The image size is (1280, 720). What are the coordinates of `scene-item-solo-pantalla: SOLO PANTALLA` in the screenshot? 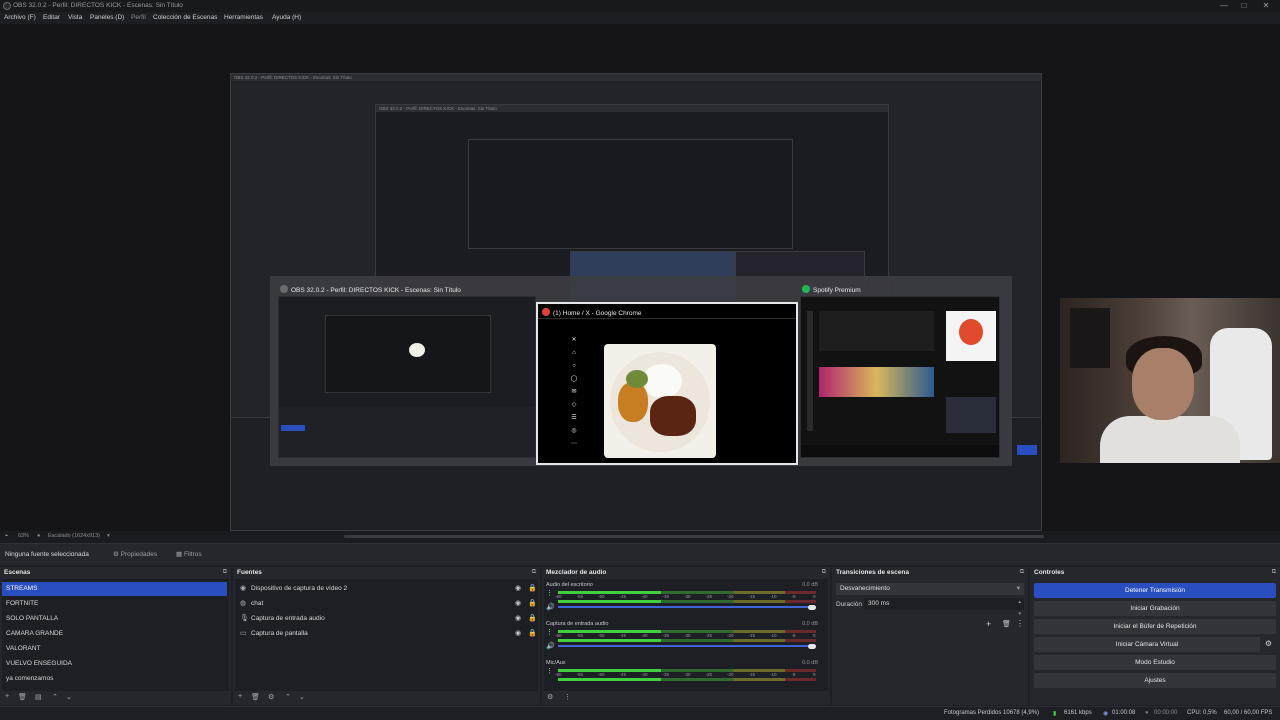 It's located at (114, 619).